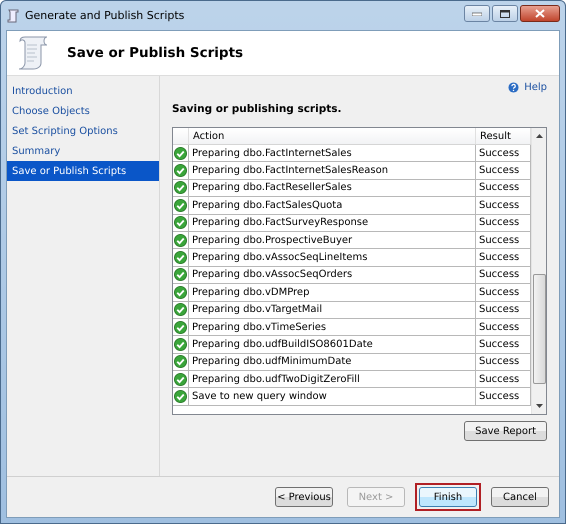 This screenshot has width=566, height=524. I want to click on minimize-icon, so click(477, 14).